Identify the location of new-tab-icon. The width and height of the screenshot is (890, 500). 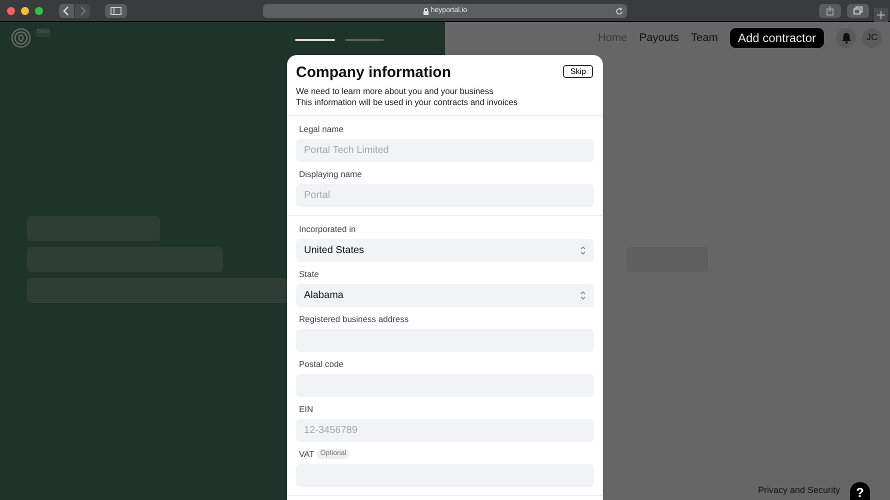
(881, 15).